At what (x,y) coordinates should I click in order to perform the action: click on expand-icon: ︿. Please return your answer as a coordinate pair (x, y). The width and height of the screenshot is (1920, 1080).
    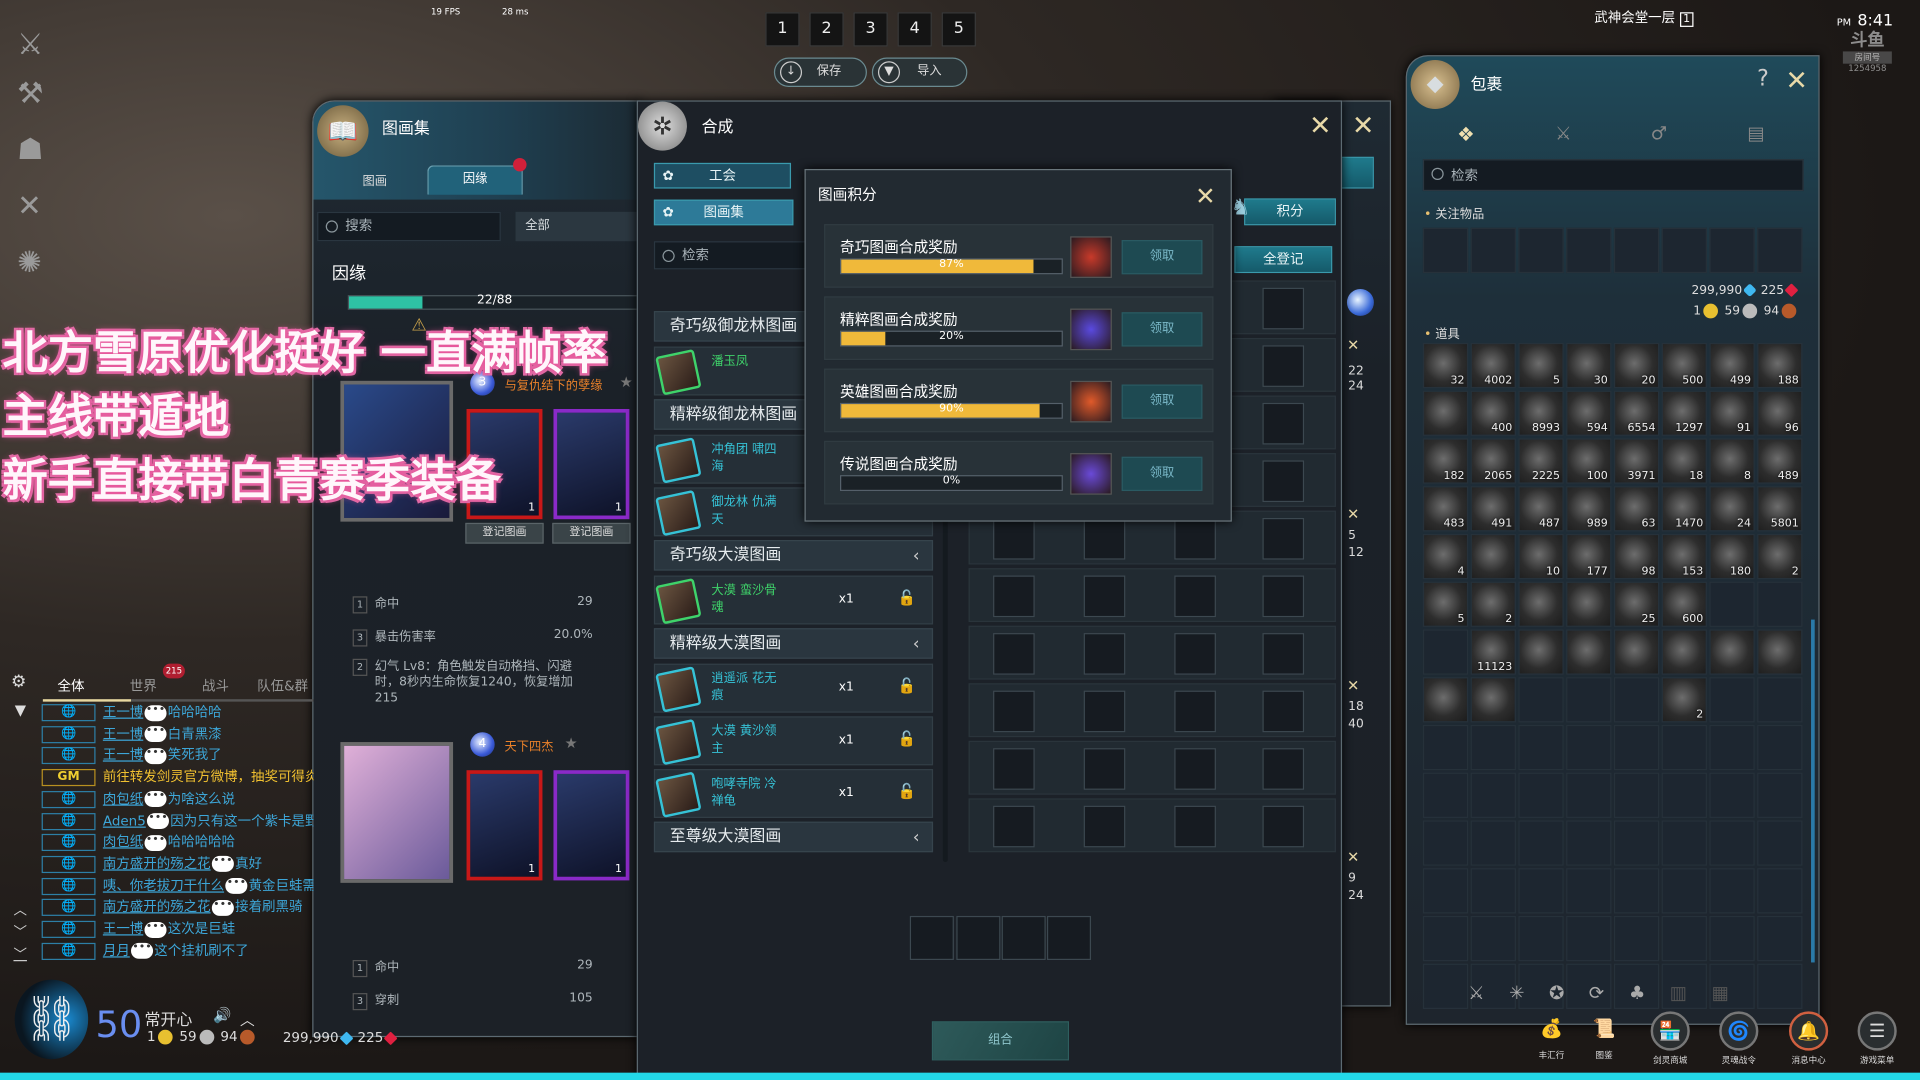
    Looking at the image, I should click on (247, 1019).